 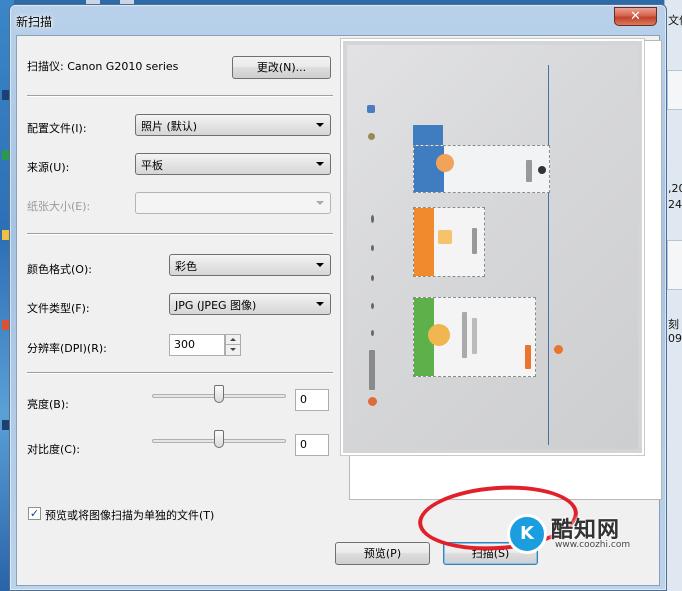 What do you see at coordinates (34, 22) in the screenshot?
I see `window-title: 新扫描` at bounding box center [34, 22].